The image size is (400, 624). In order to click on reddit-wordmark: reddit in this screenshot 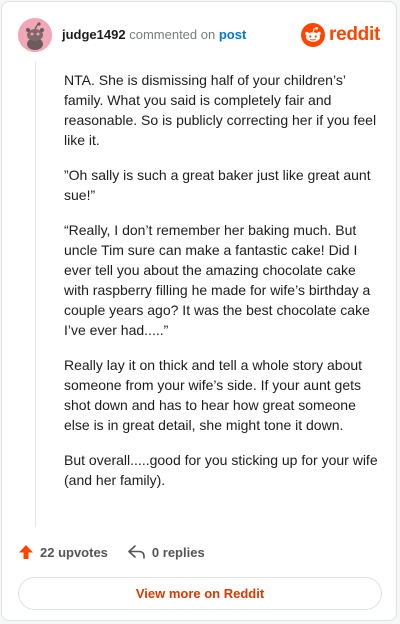, I will do `click(354, 34)`.